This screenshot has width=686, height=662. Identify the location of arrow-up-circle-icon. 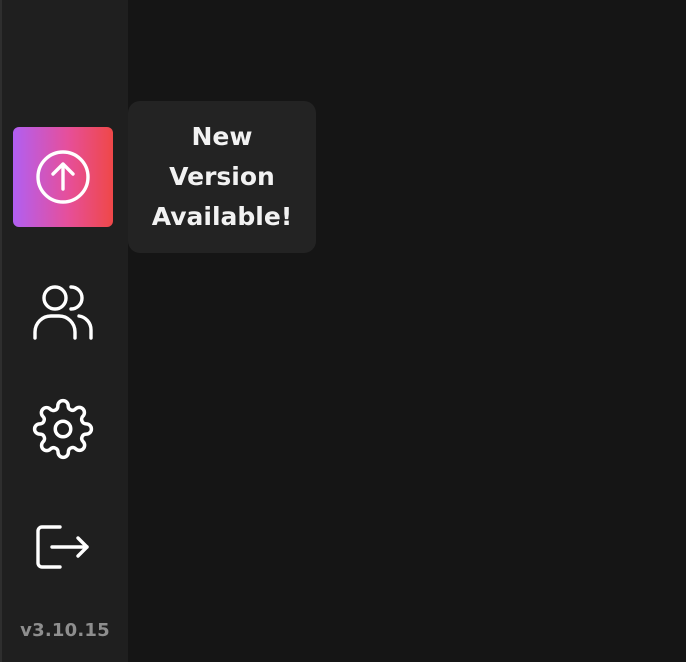
(63, 177).